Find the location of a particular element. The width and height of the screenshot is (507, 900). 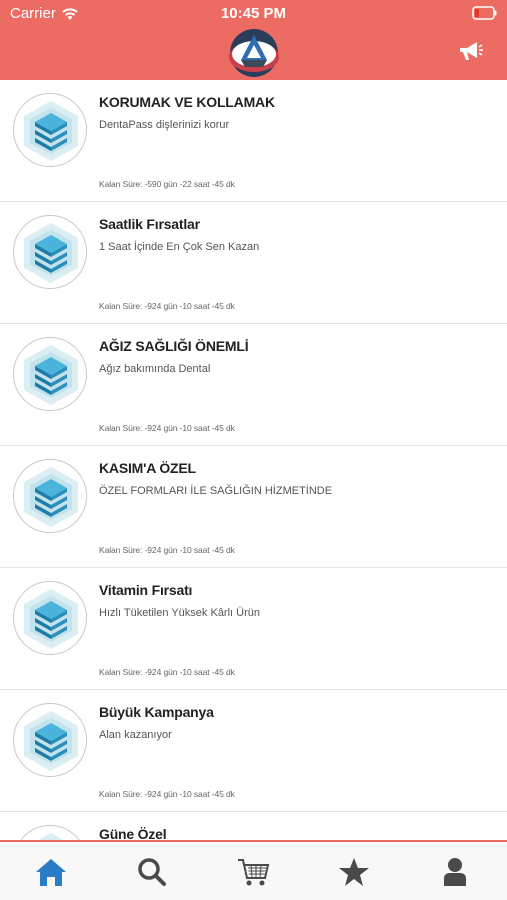

clock: 10:45 PM is located at coordinates (253, 13).